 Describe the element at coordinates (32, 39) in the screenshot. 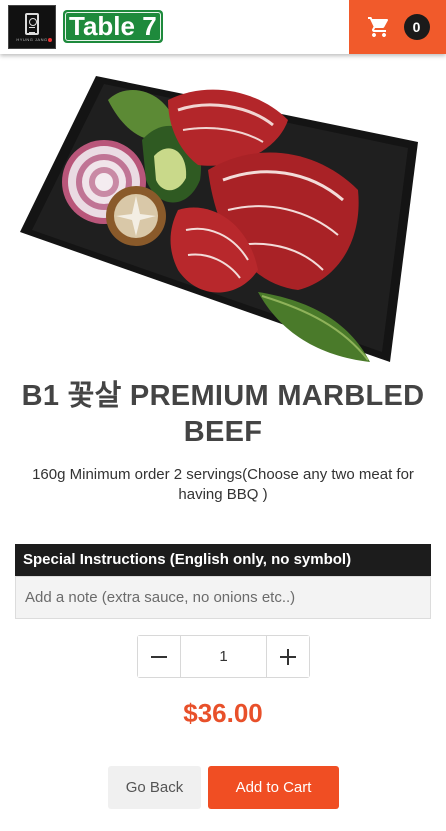

I see `logo-text: HYUNG JANG` at that location.